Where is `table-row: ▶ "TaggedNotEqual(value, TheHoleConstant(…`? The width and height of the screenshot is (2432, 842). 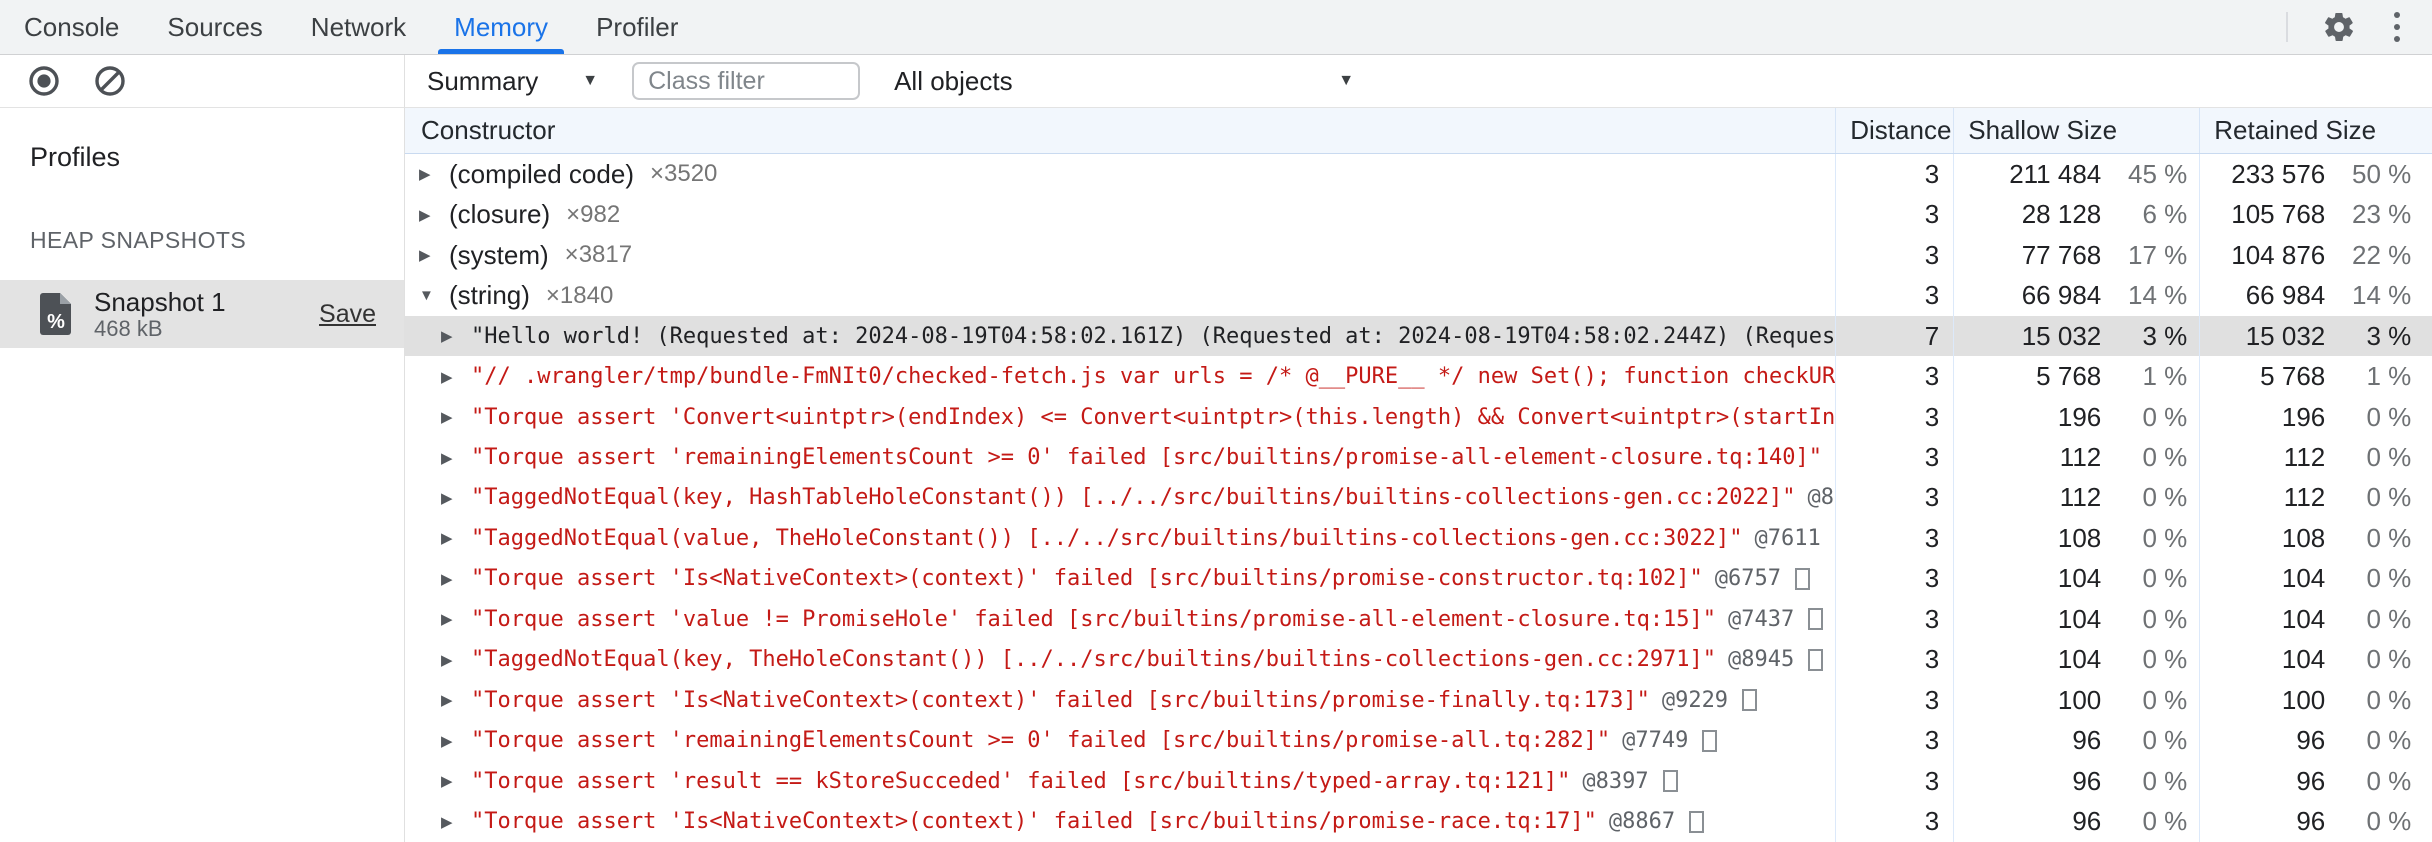 table-row: ▶ "TaggedNotEqual(value, TheHoleConstant(… is located at coordinates (1418, 538).